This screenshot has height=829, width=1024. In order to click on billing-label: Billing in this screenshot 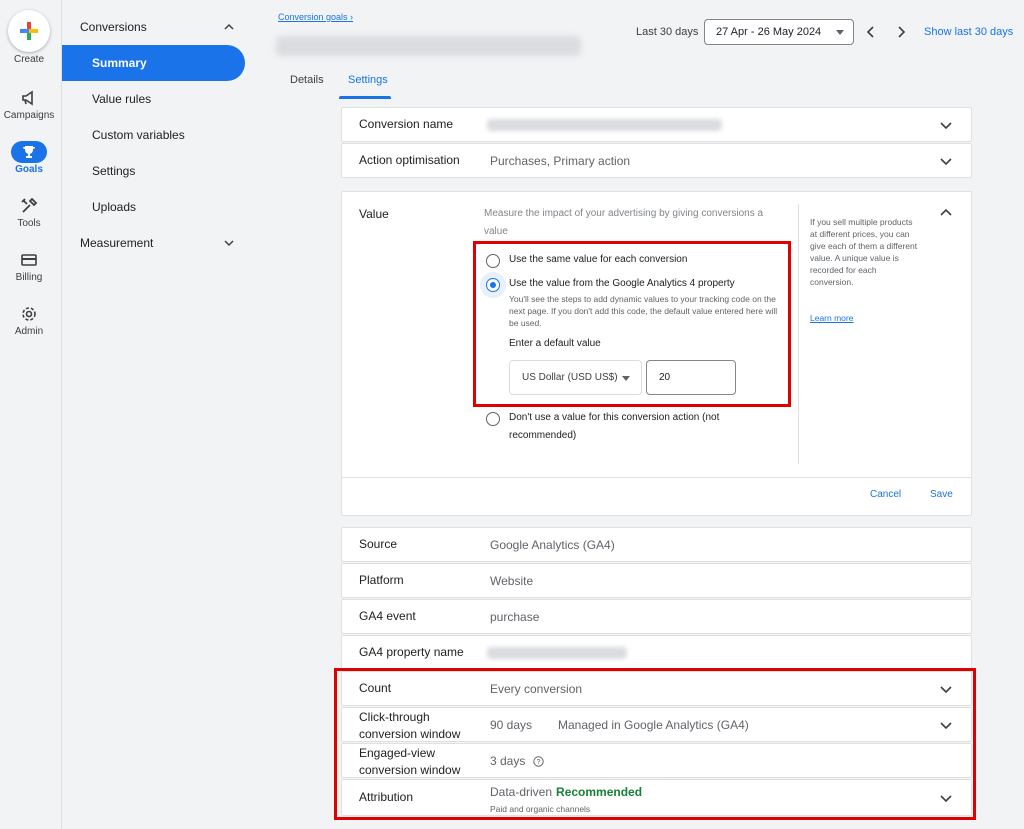, I will do `click(29, 277)`.